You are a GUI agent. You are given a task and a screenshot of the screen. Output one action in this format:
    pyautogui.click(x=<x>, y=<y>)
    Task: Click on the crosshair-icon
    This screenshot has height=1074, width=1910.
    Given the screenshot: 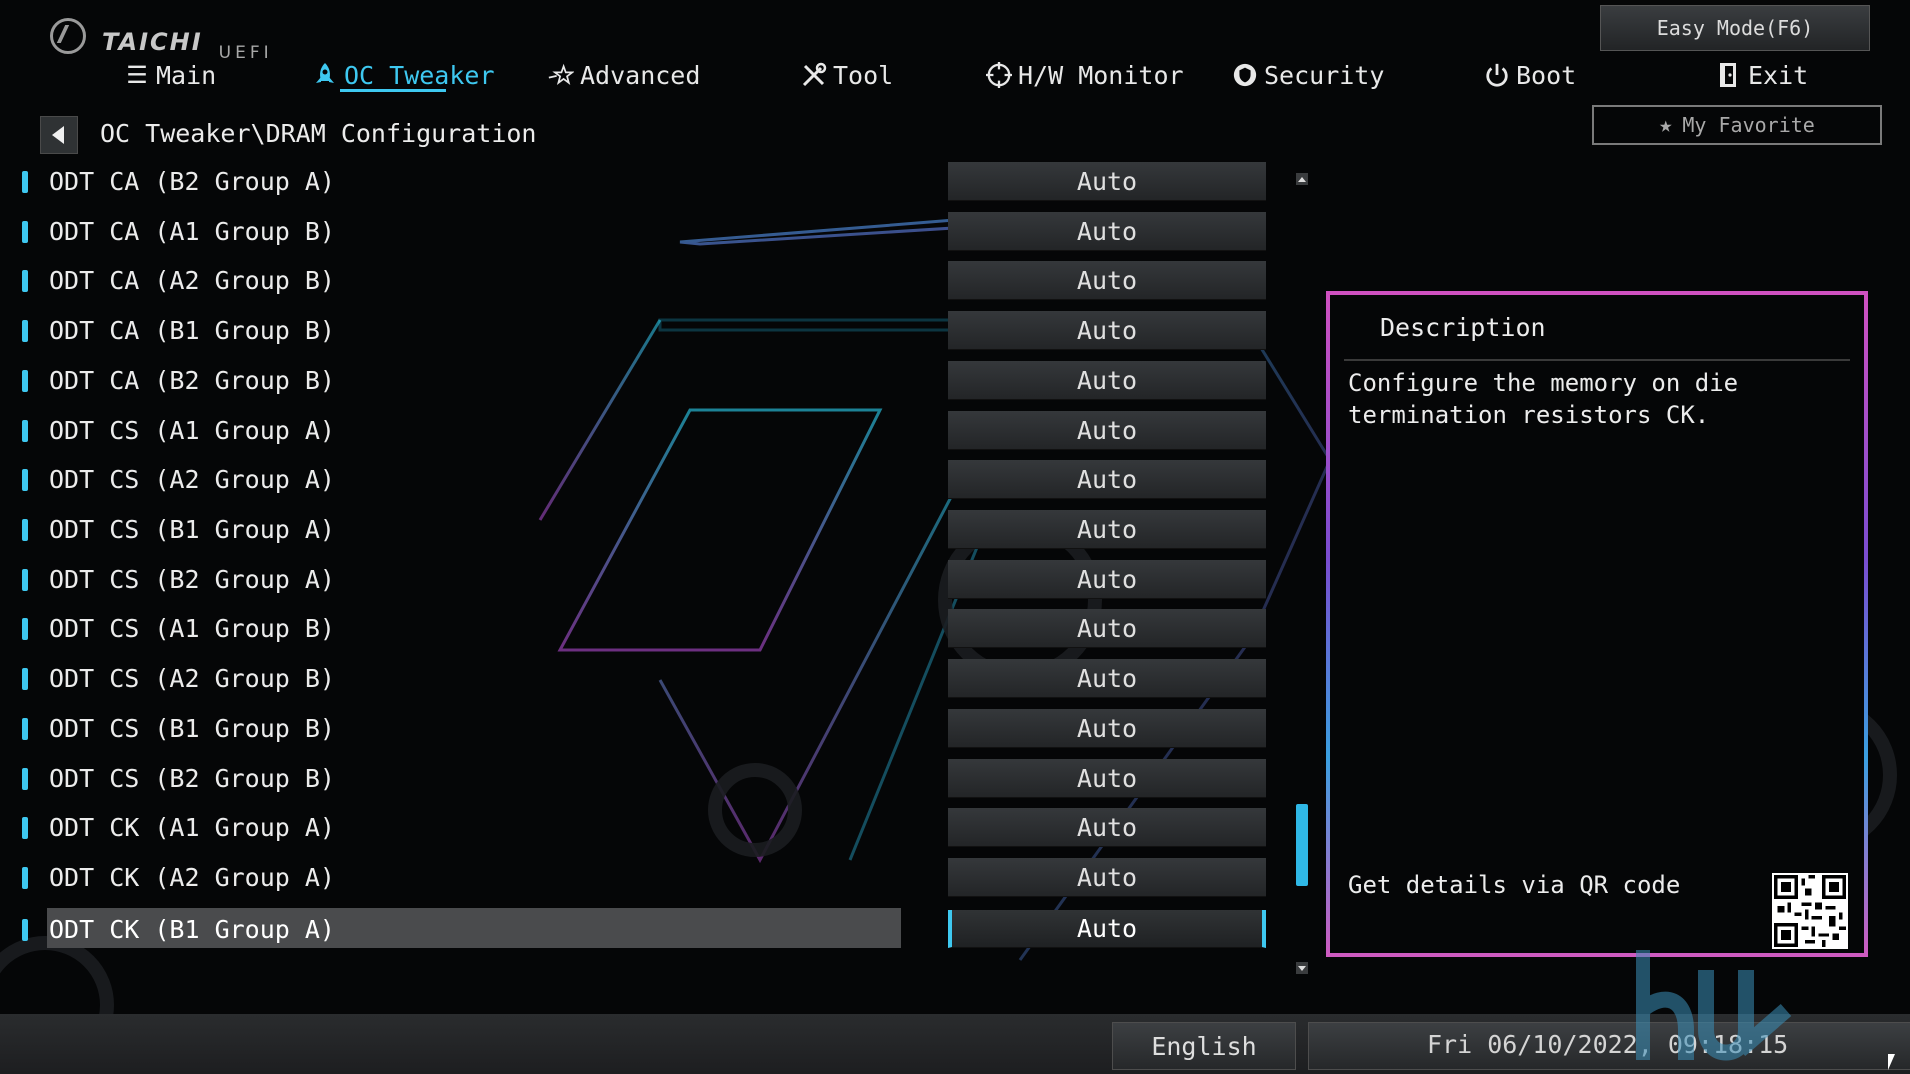 What is the action you would take?
    pyautogui.click(x=999, y=75)
    